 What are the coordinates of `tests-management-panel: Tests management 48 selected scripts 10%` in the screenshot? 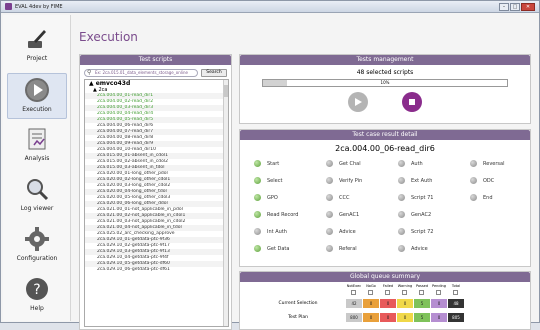 It's located at (385, 89).